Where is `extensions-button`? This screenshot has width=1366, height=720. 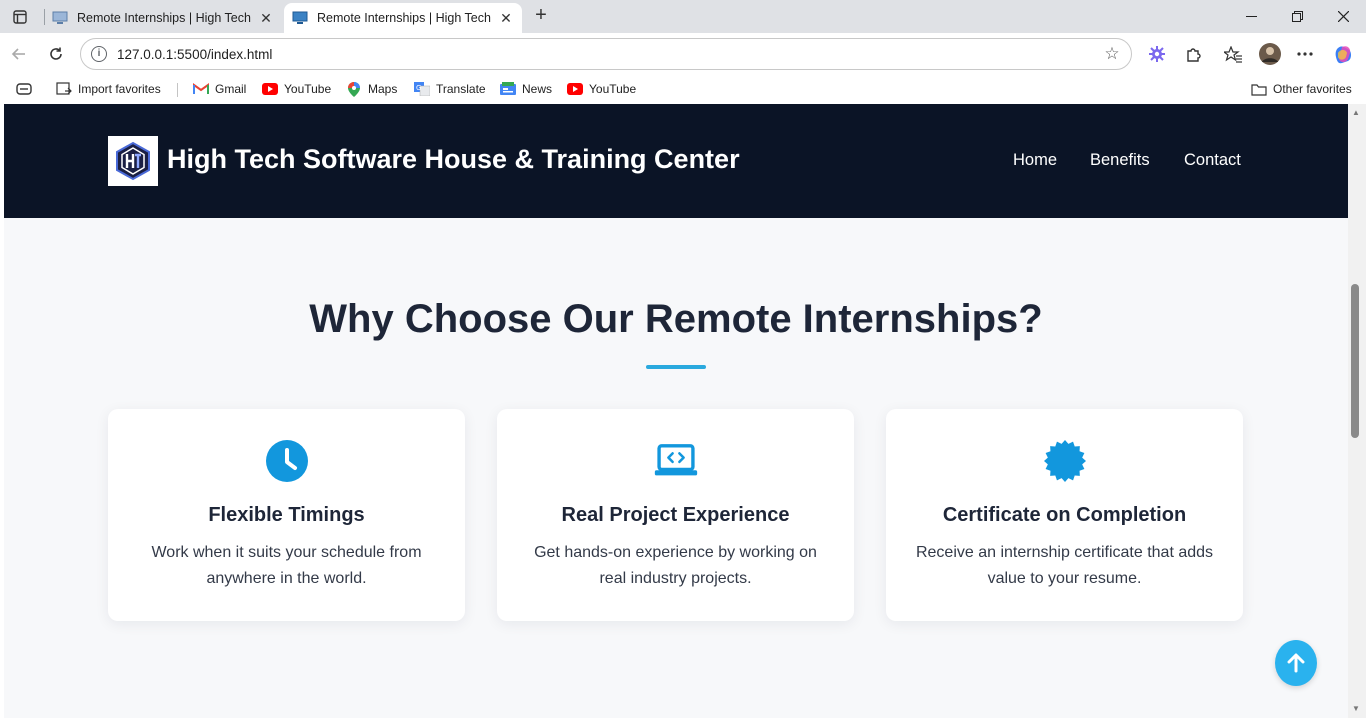
extensions-button is located at coordinates (1193, 54).